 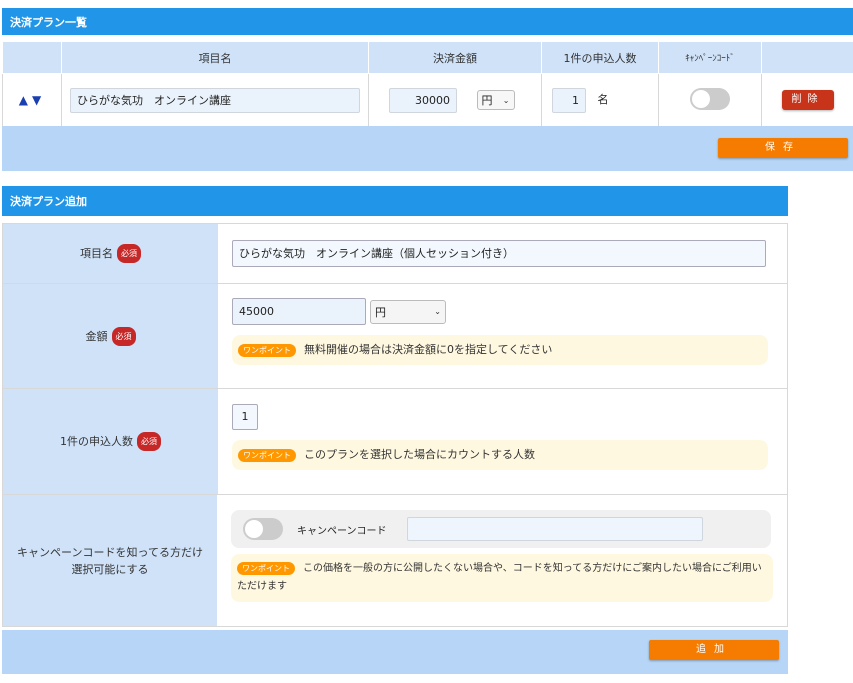 I want to click on amount-input: 45000, so click(x=299, y=311).